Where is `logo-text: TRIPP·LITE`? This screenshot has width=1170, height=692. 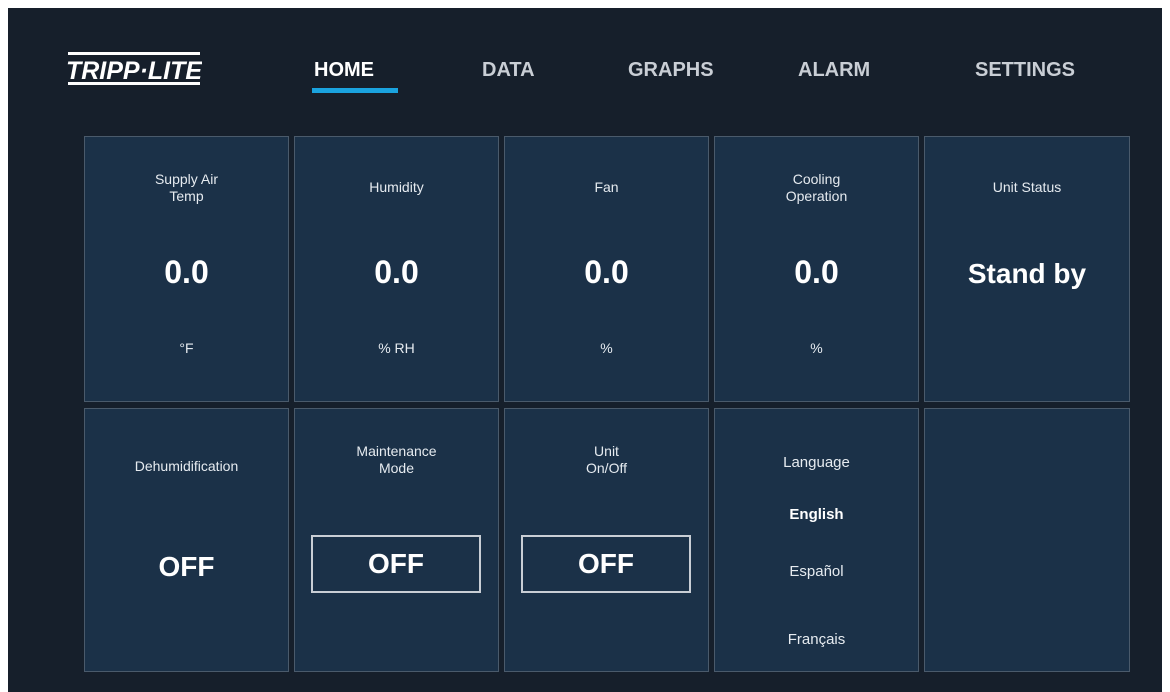
logo-text: TRIPP·LITE is located at coordinates (134, 71).